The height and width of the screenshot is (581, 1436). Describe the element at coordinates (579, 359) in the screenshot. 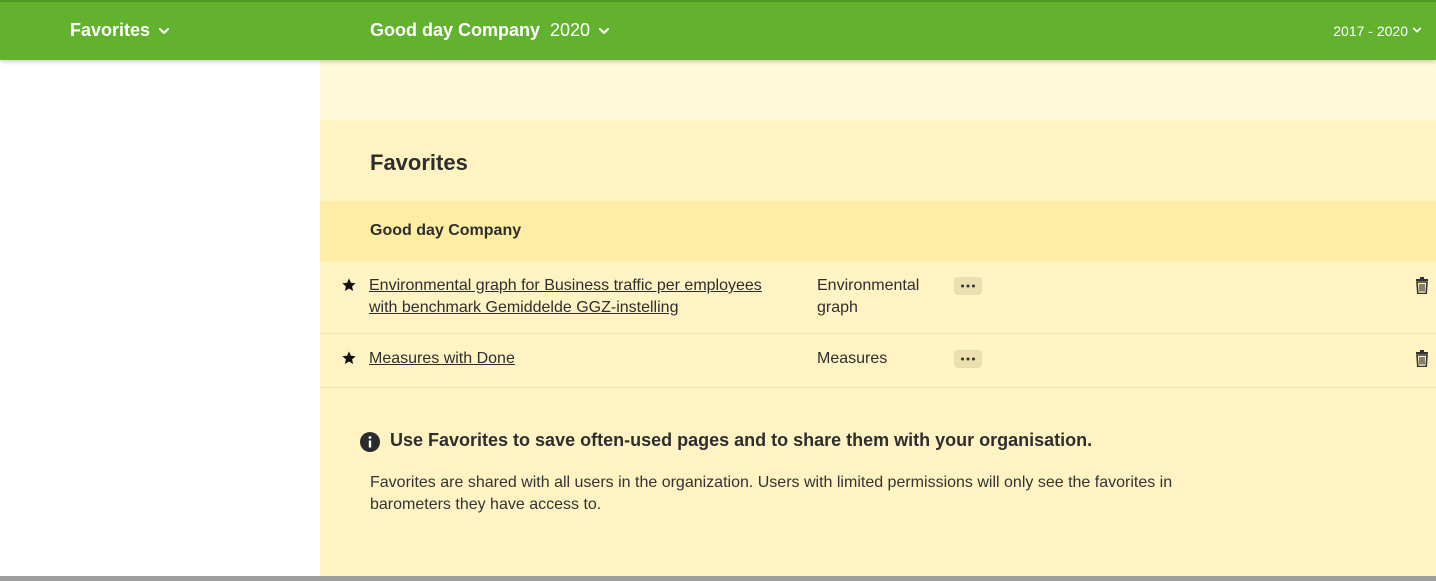

I see `favorite-link: Measures with Done` at that location.